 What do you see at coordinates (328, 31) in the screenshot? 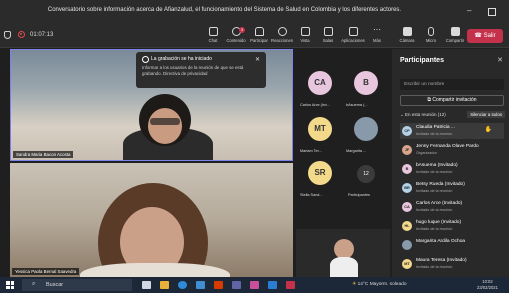
I see `rooms-icon` at bounding box center [328, 31].